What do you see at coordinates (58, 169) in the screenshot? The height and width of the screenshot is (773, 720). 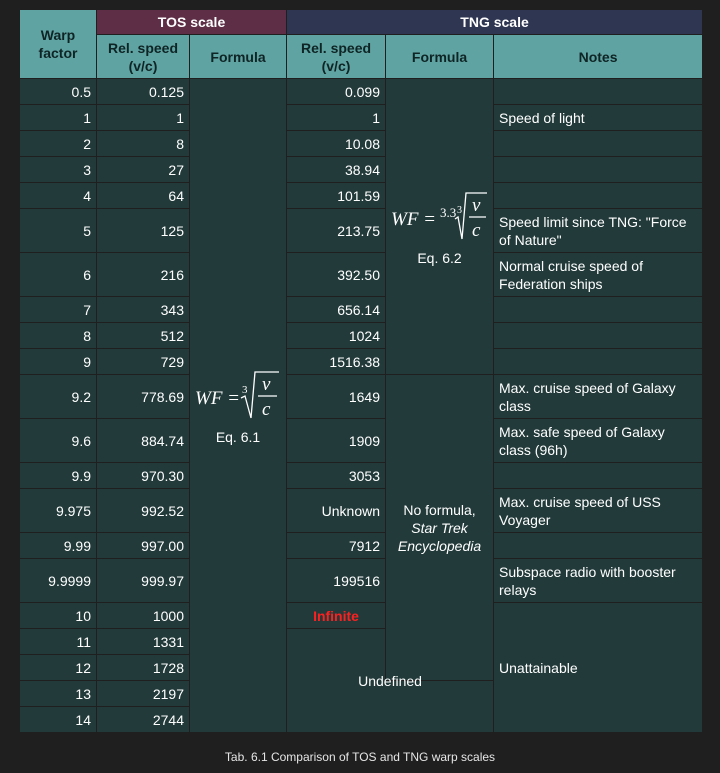 I see `warp-cell: 3` at bounding box center [58, 169].